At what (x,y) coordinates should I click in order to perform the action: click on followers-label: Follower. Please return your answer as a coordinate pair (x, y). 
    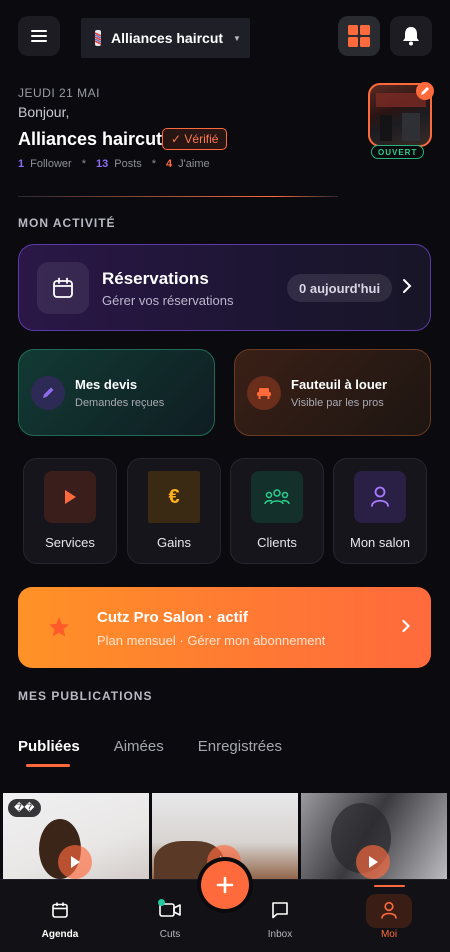
    Looking at the image, I should click on (51, 164).